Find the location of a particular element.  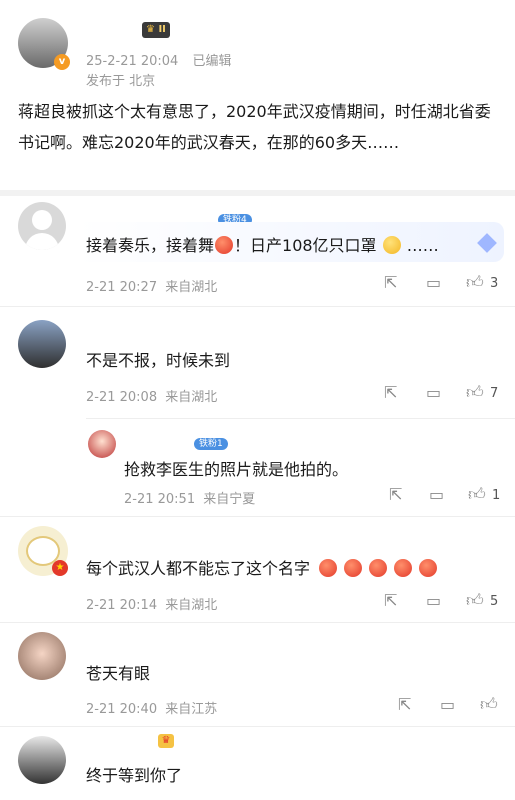

section-divider is located at coordinates (257, 193).